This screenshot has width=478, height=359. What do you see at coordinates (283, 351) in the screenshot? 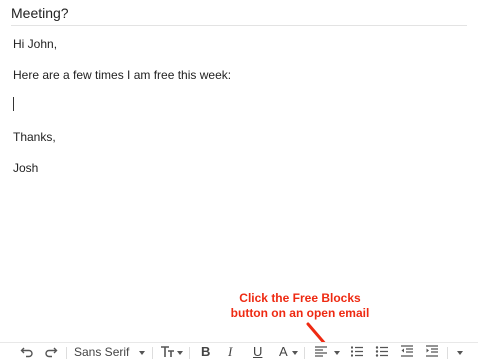
I see `text-color-icon: A` at bounding box center [283, 351].